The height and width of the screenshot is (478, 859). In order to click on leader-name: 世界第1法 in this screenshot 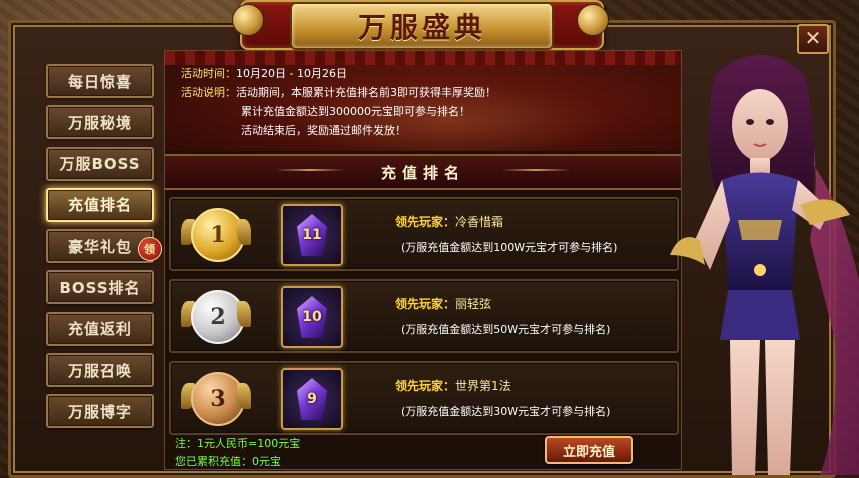, I will do `click(483, 386)`.